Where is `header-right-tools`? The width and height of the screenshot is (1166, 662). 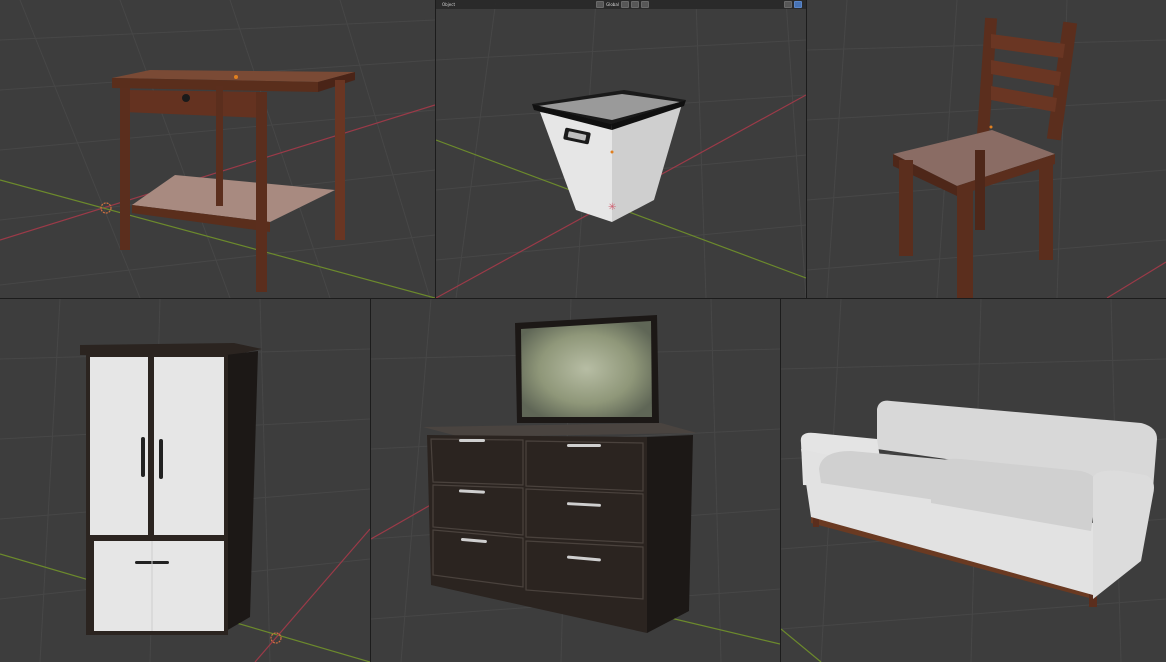 header-right-tools is located at coordinates (795, 4).